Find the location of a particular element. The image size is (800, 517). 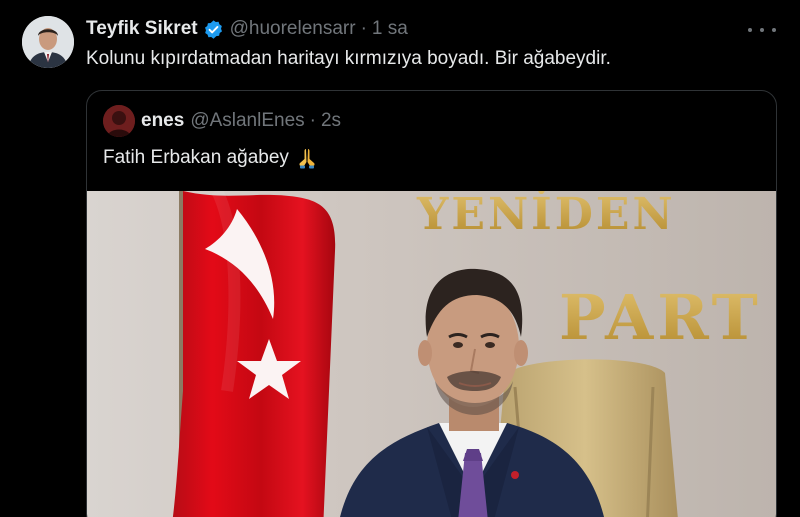

wall-sign-line1: YENİDEN is located at coordinates (546, 215).